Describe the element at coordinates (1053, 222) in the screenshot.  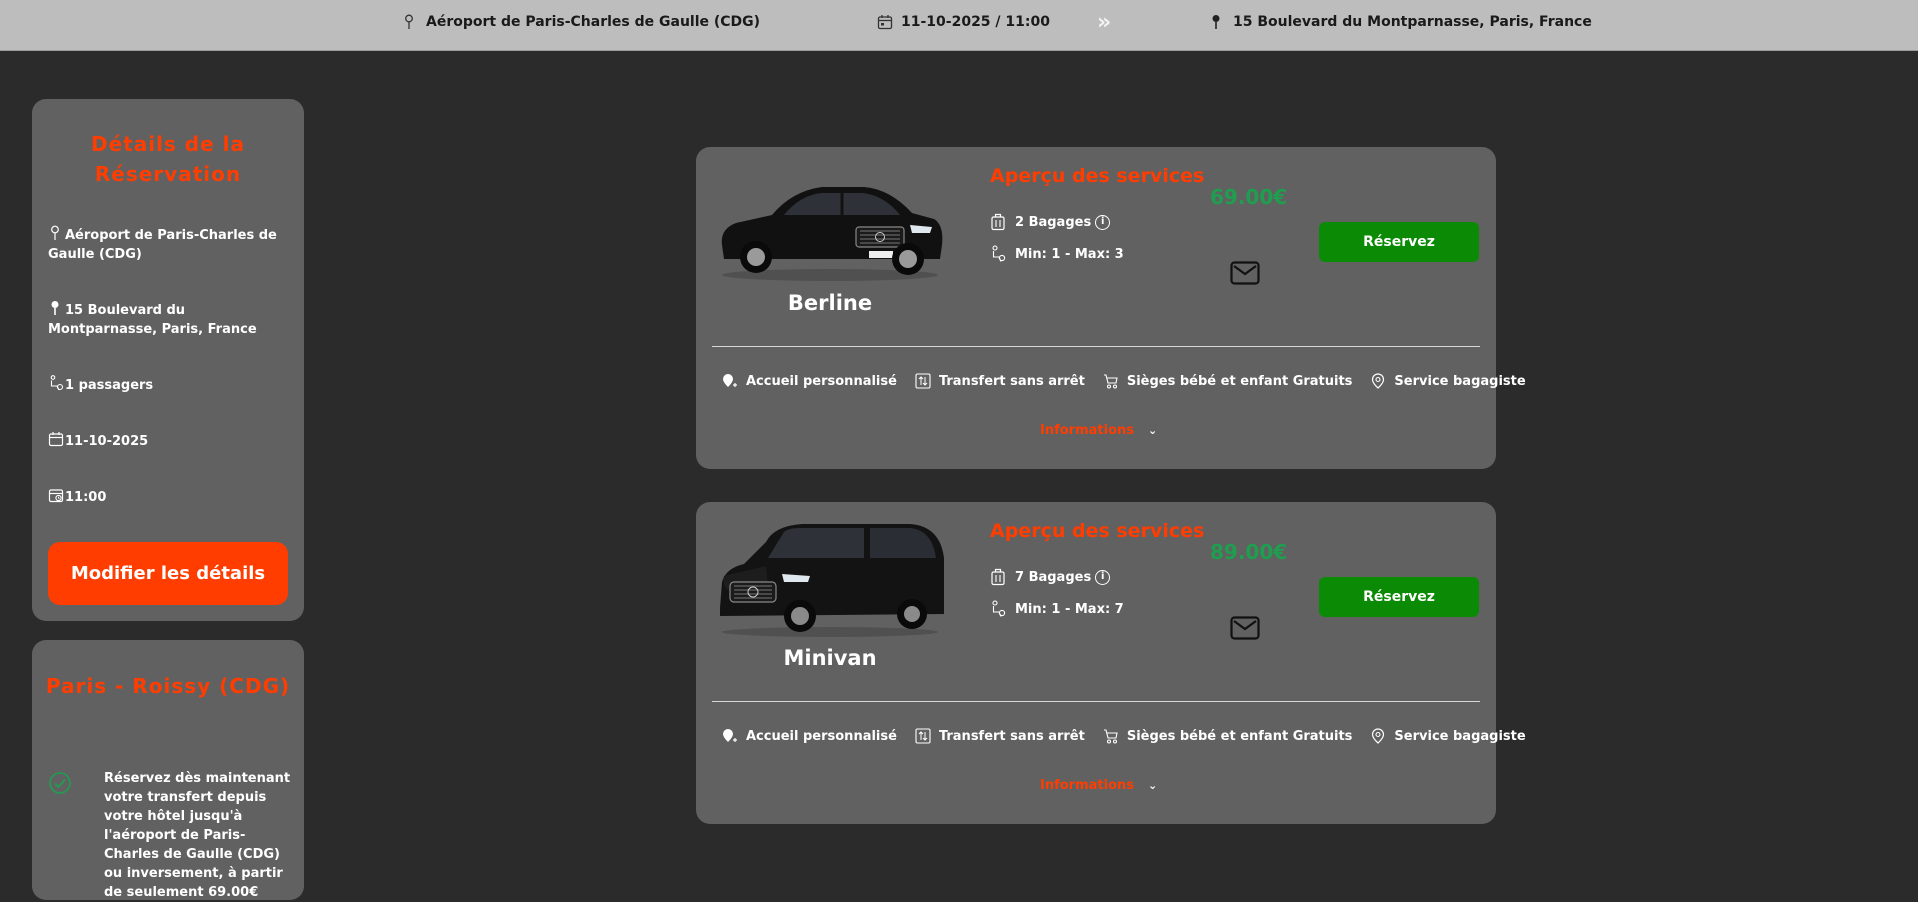
I see `luggage-text: 2 Bagages` at that location.